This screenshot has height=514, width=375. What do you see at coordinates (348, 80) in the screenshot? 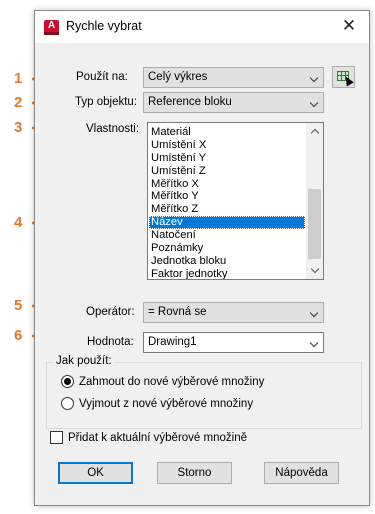
I see `cursor-arrow-icon` at bounding box center [348, 80].